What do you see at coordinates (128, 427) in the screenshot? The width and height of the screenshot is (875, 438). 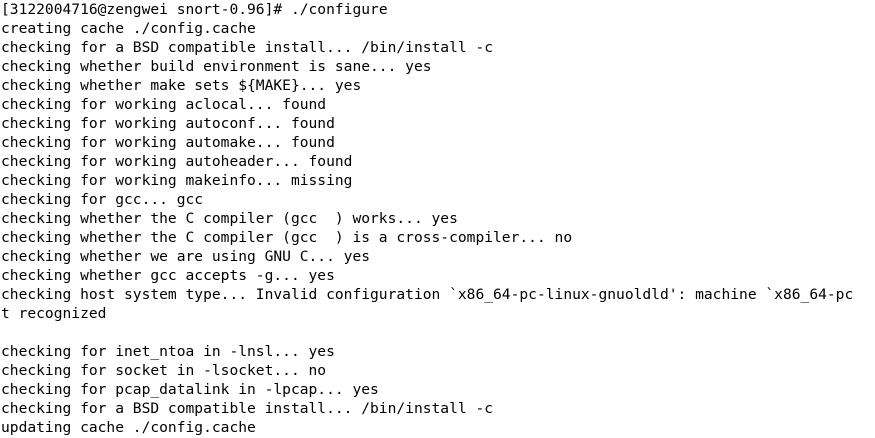 I see `output-line: updating cache ./config.cache` at bounding box center [128, 427].